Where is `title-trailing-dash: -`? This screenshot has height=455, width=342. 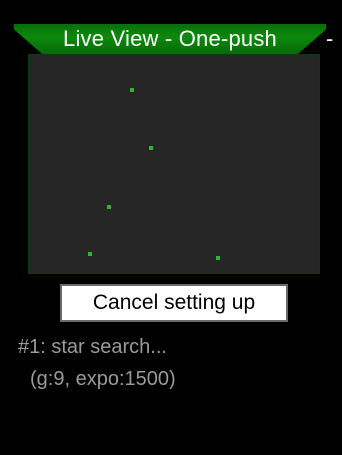 title-trailing-dash: - is located at coordinates (330, 38).